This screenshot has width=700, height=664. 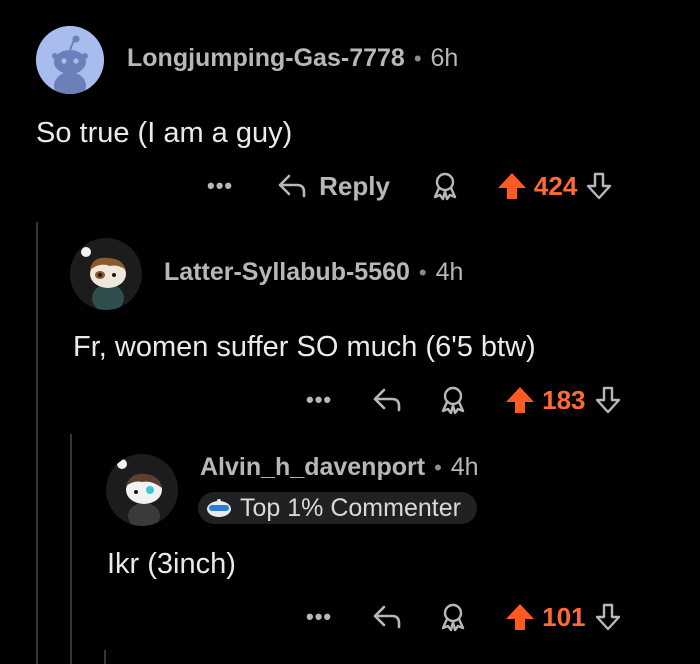 I want to click on commenter-badge-icon, so click(x=219, y=508).